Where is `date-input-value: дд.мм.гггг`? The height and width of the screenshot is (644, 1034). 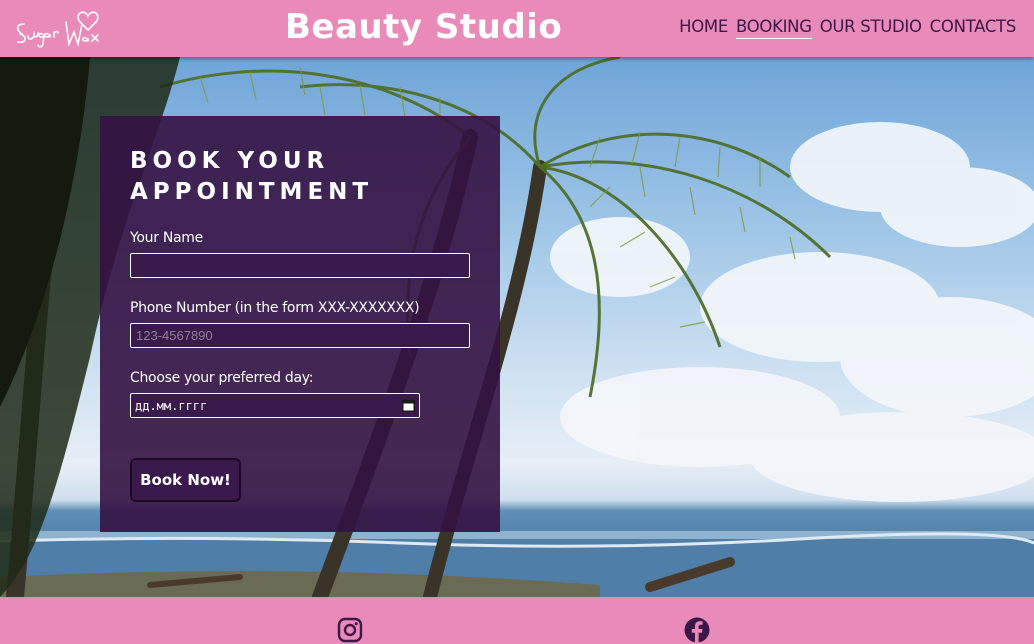
date-input-value: дд.мм.гггг is located at coordinates (171, 405).